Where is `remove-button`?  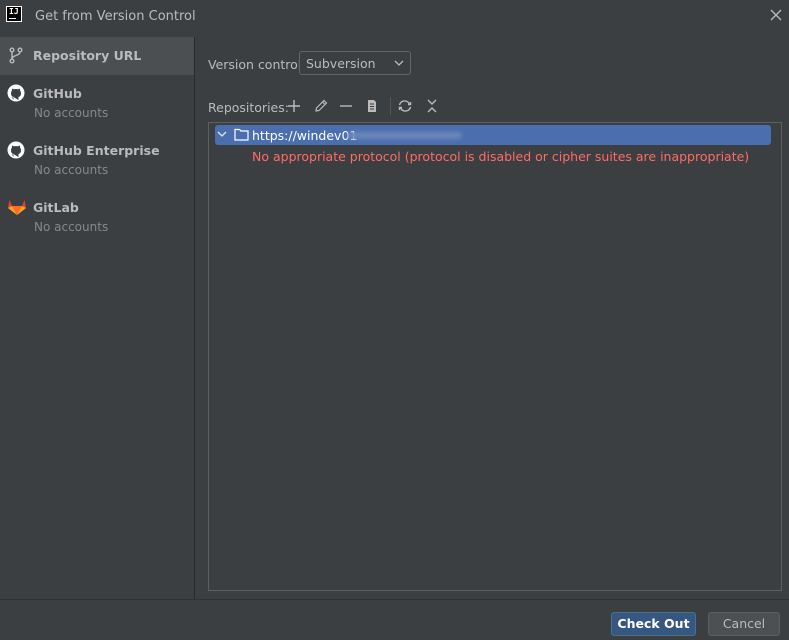 remove-button is located at coordinates (346, 106).